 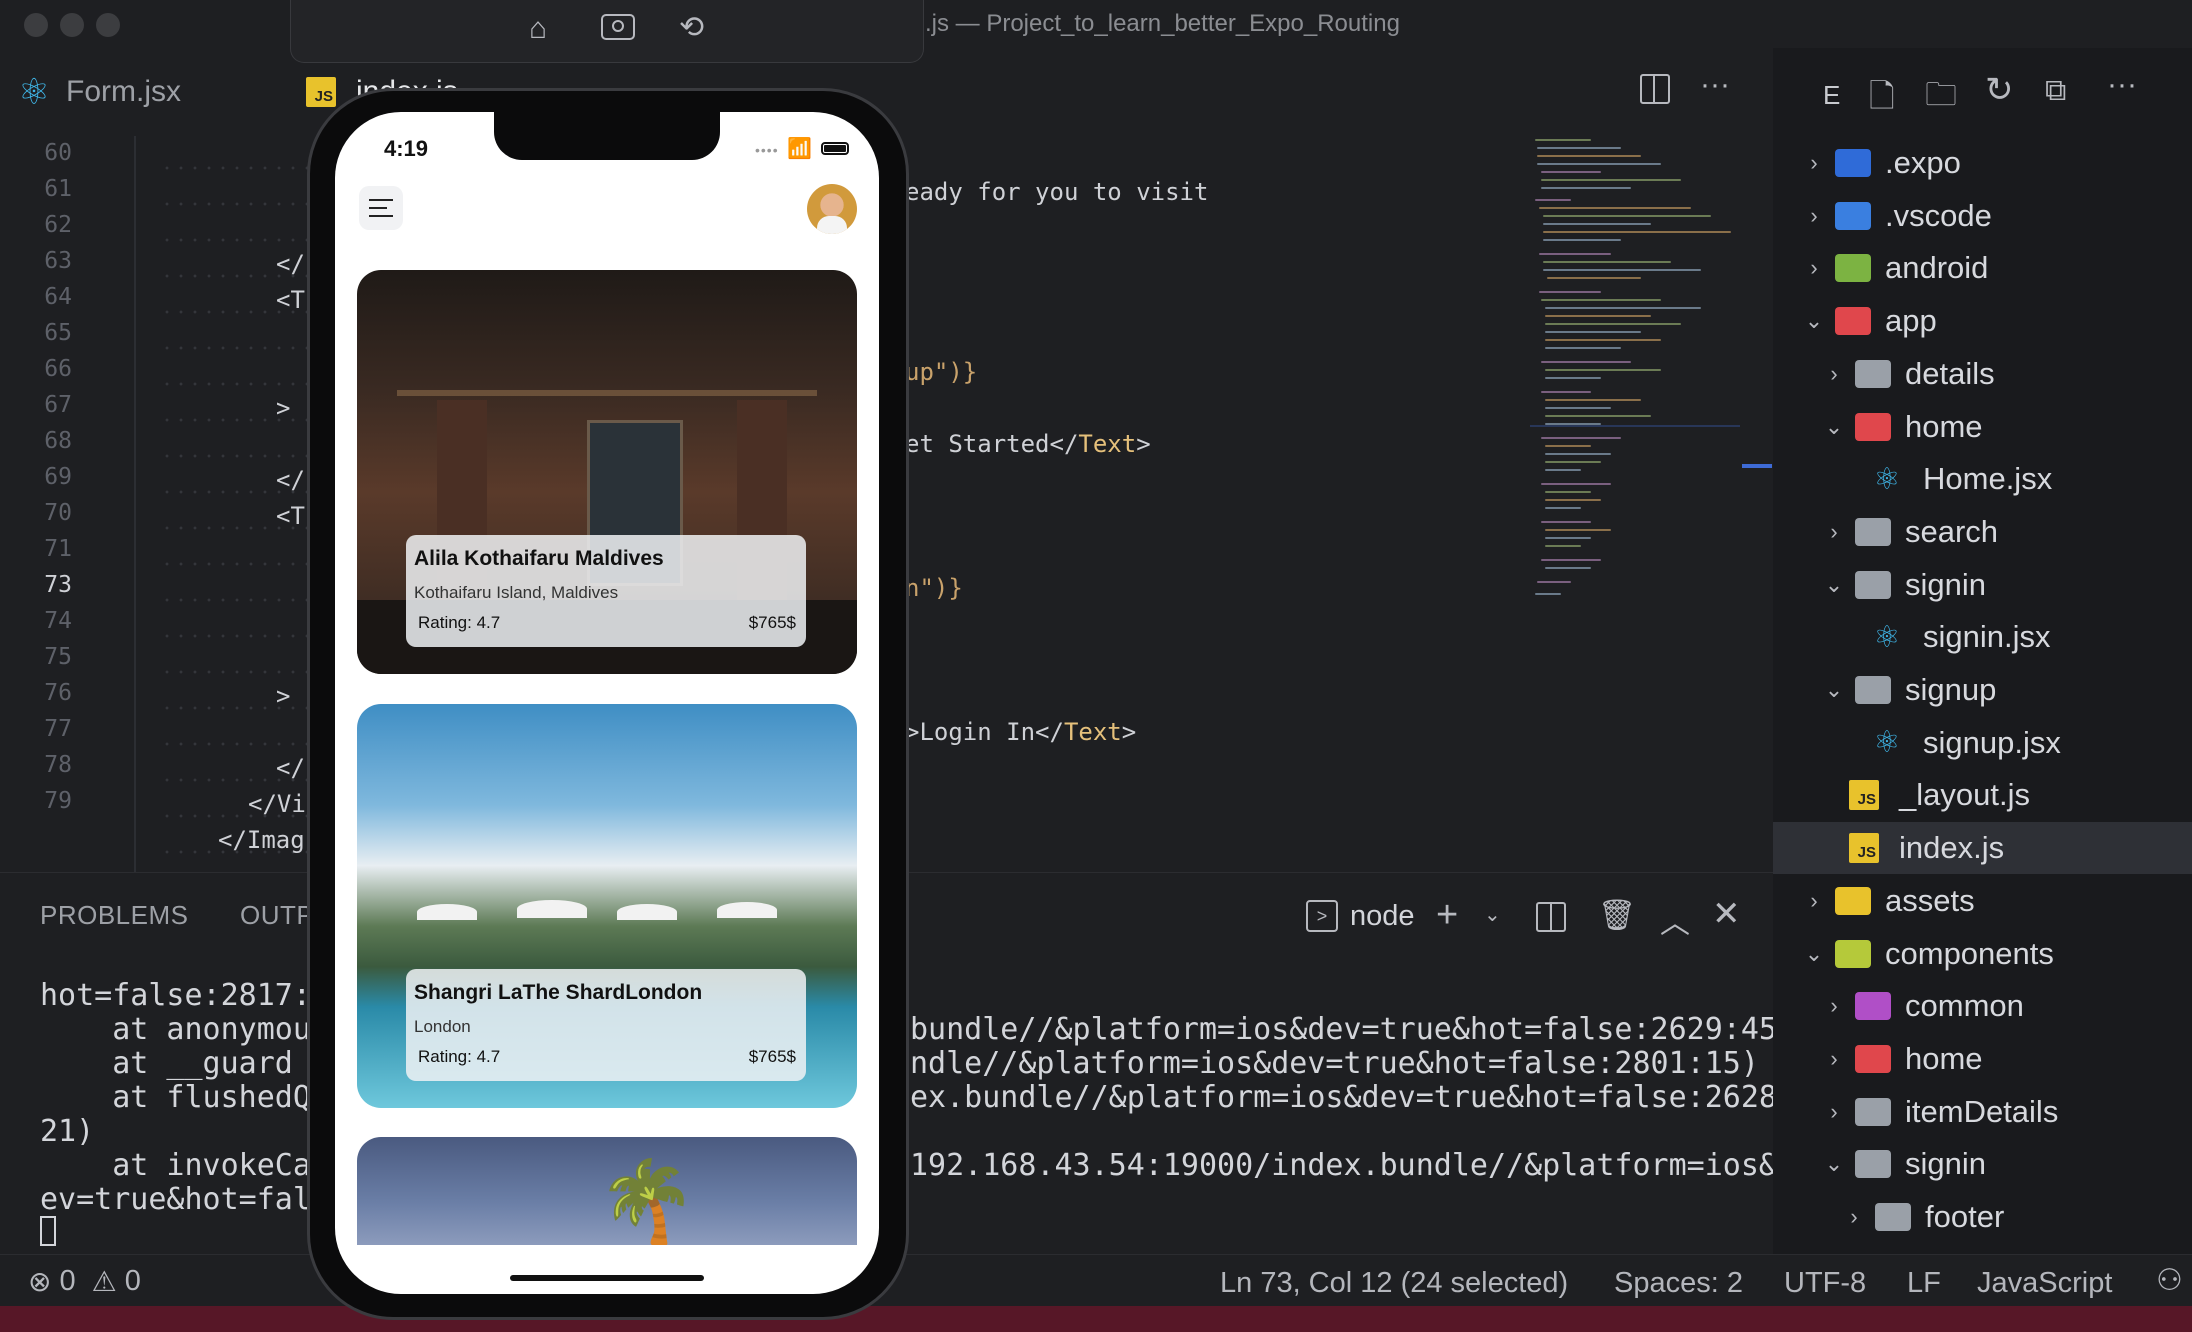 What do you see at coordinates (1982, 795) in the screenshot?
I see `tree-item: JS _layout.js` at bounding box center [1982, 795].